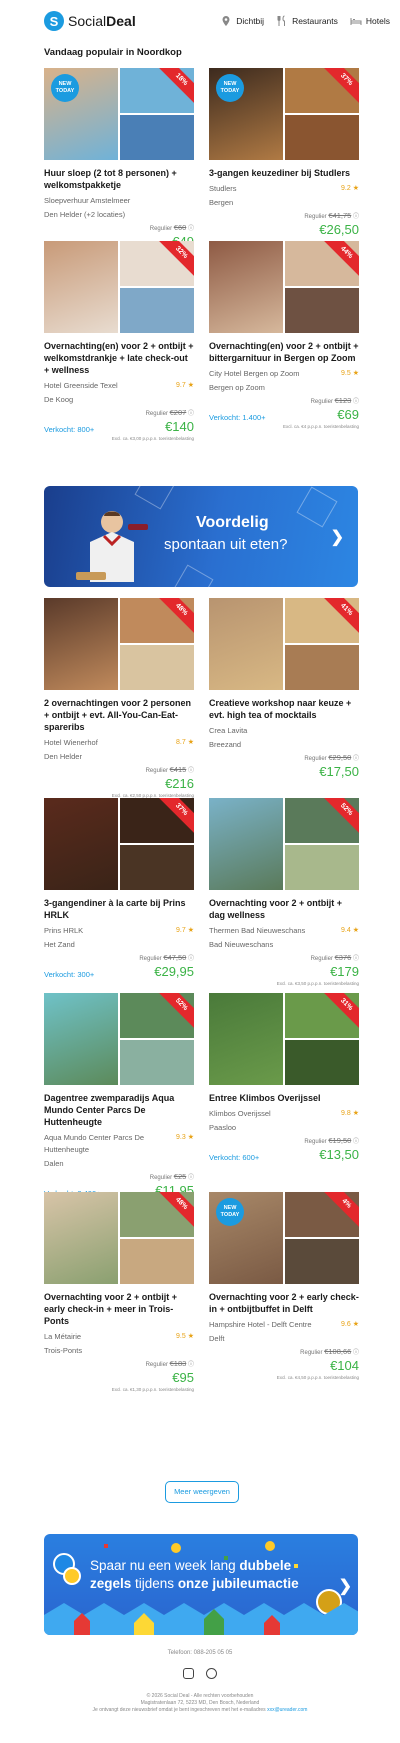 The image size is (400, 1743). I want to click on deal-location: Den Helder, so click(63, 756).